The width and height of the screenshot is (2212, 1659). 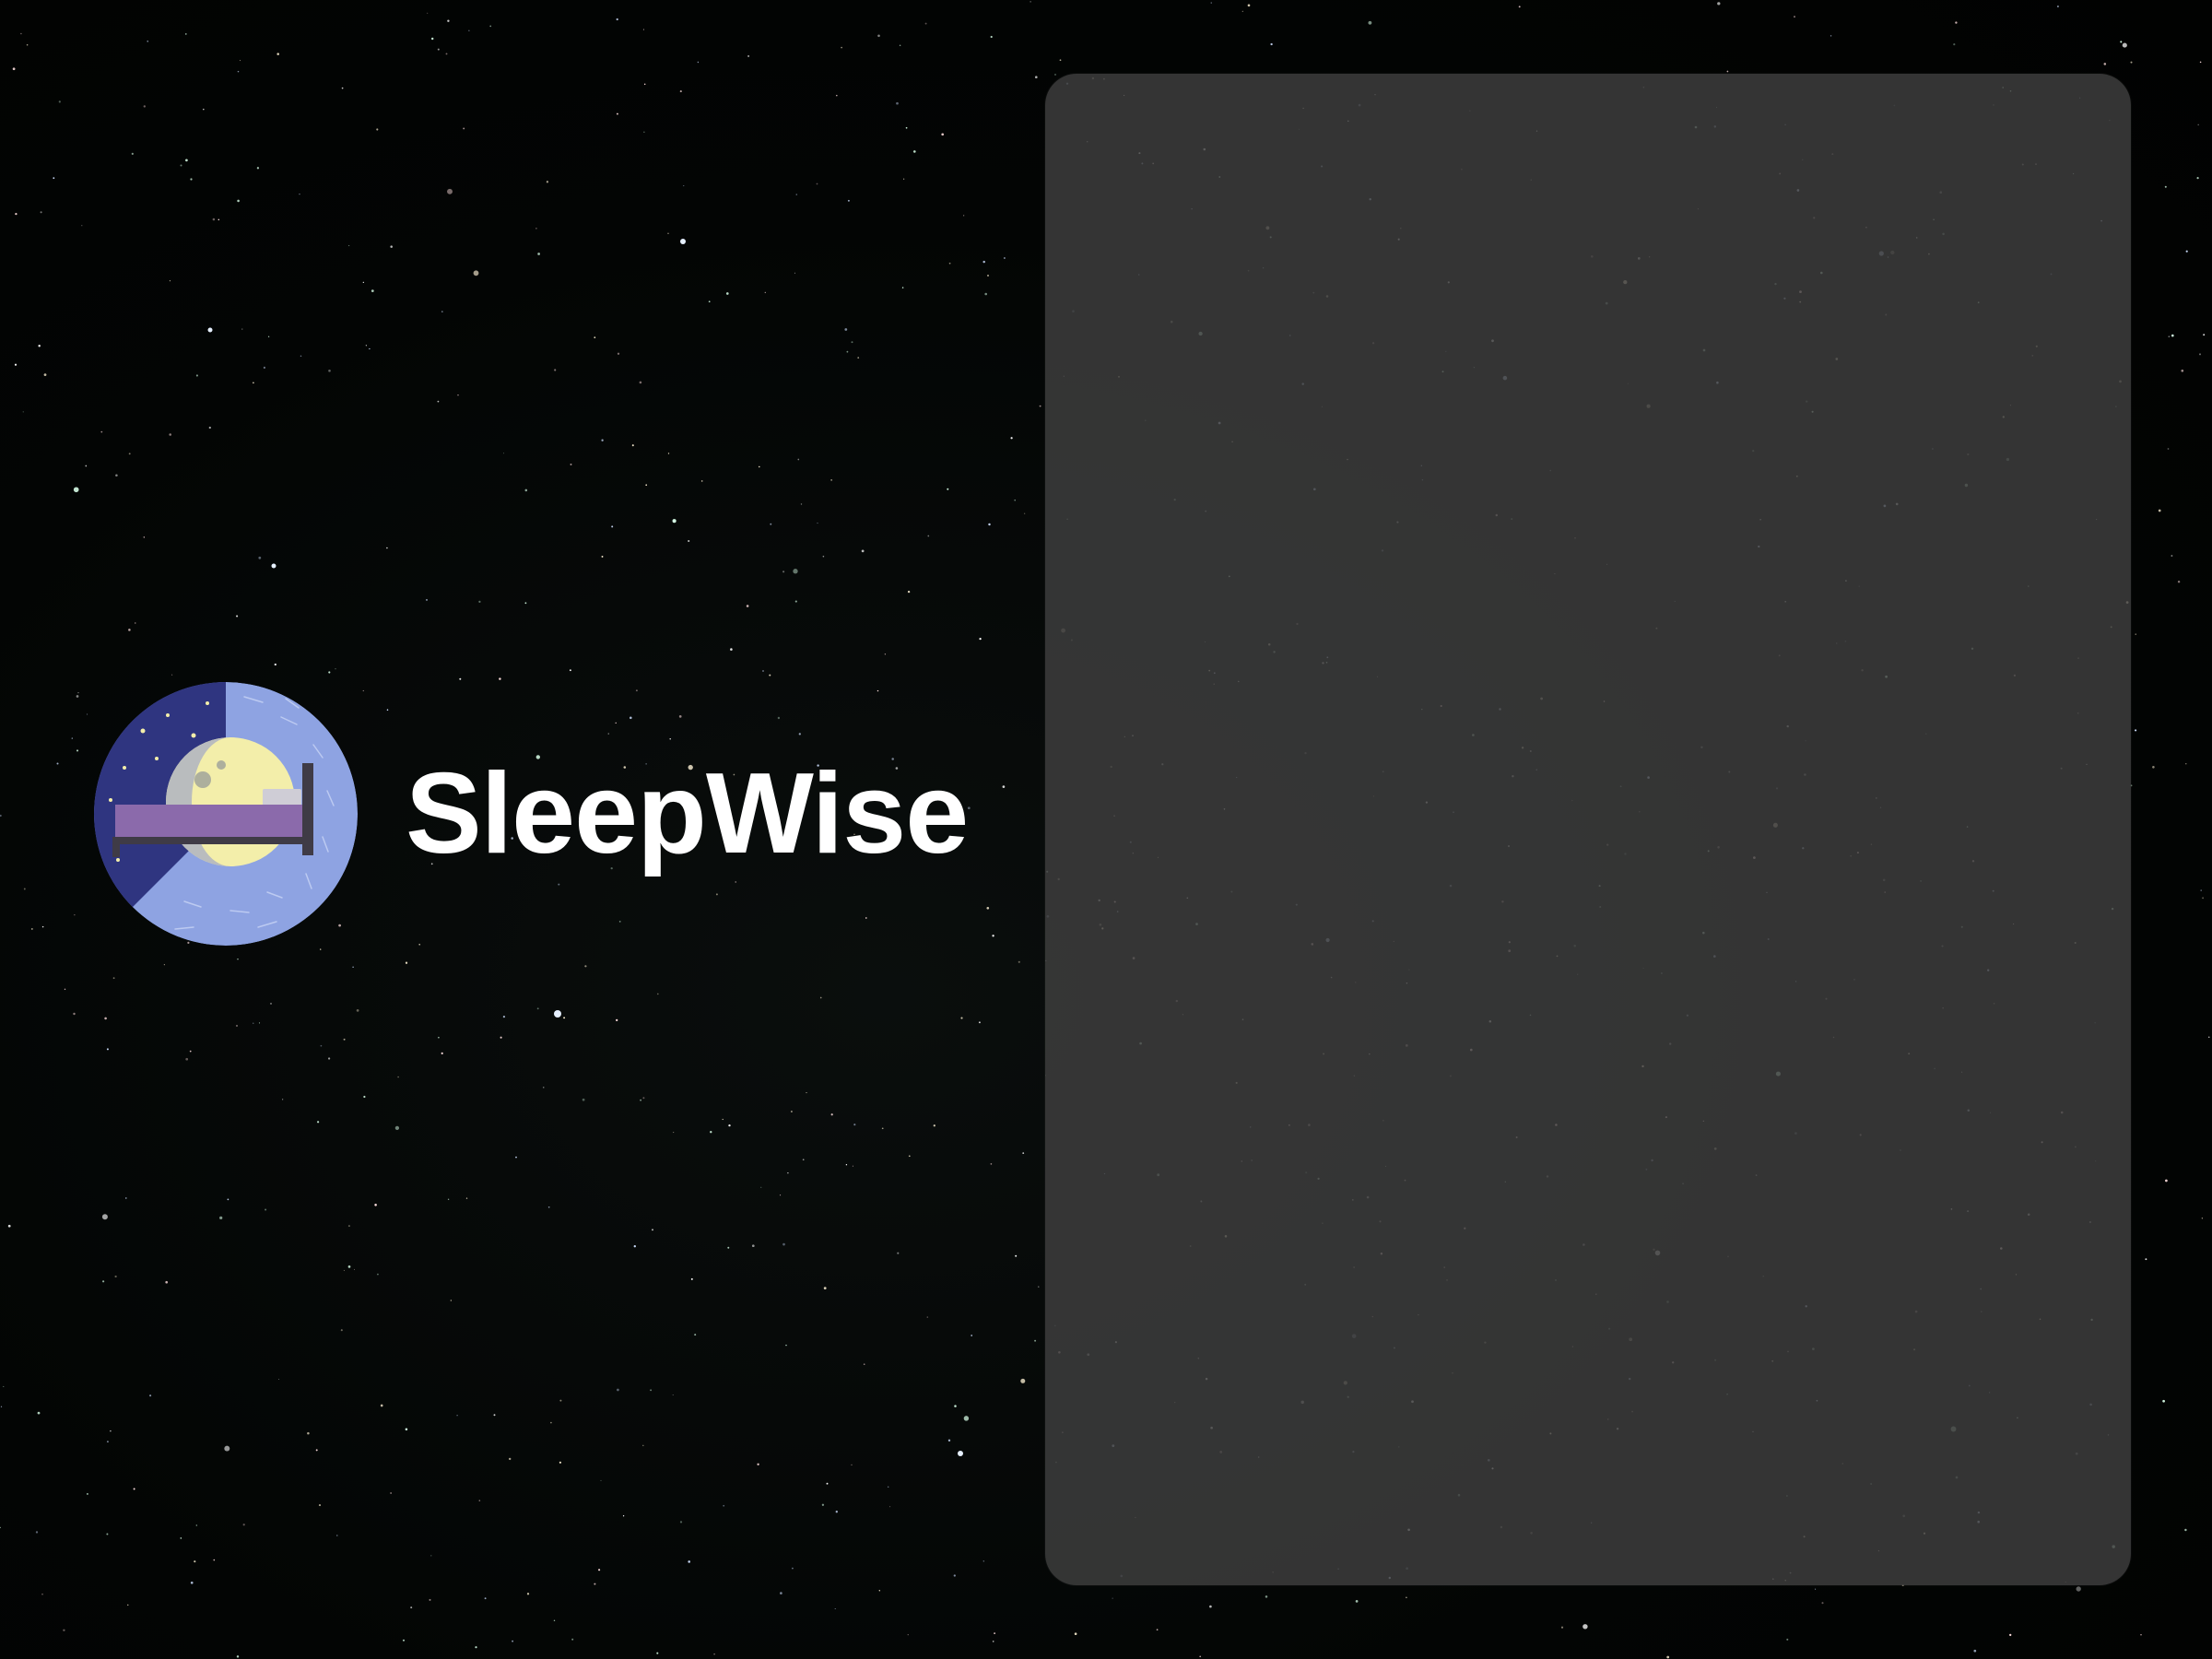 What do you see at coordinates (687, 813) in the screenshot?
I see `app-title: SleepWise` at bounding box center [687, 813].